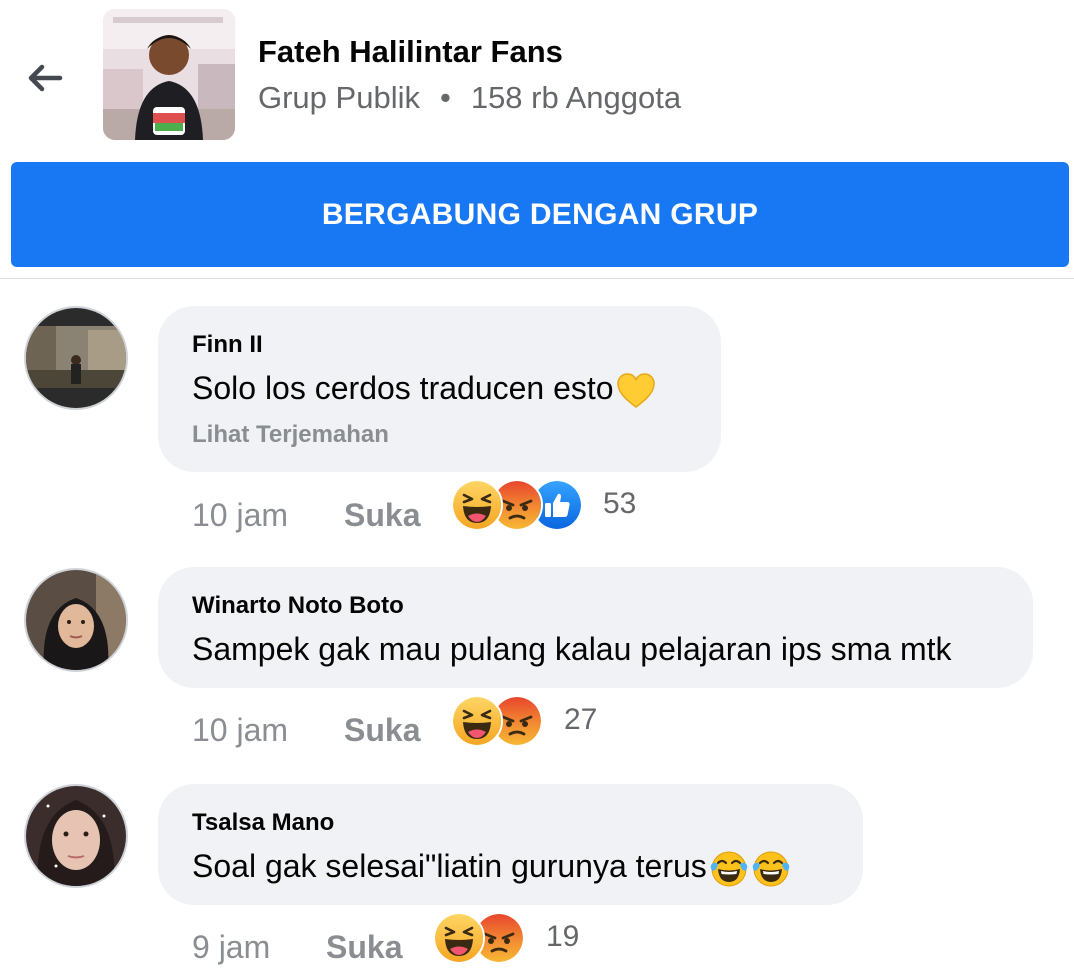  What do you see at coordinates (540, 214) in the screenshot?
I see `join-group-button: BERGABUNG DENGAN GRUP` at bounding box center [540, 214].